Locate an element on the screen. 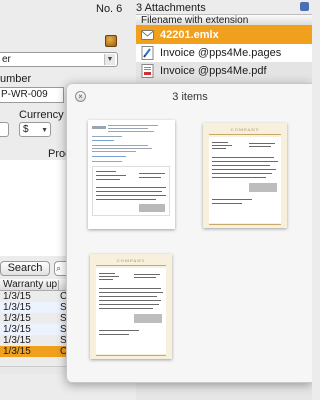  pages-document-icon is located at coordinates (147, 53).